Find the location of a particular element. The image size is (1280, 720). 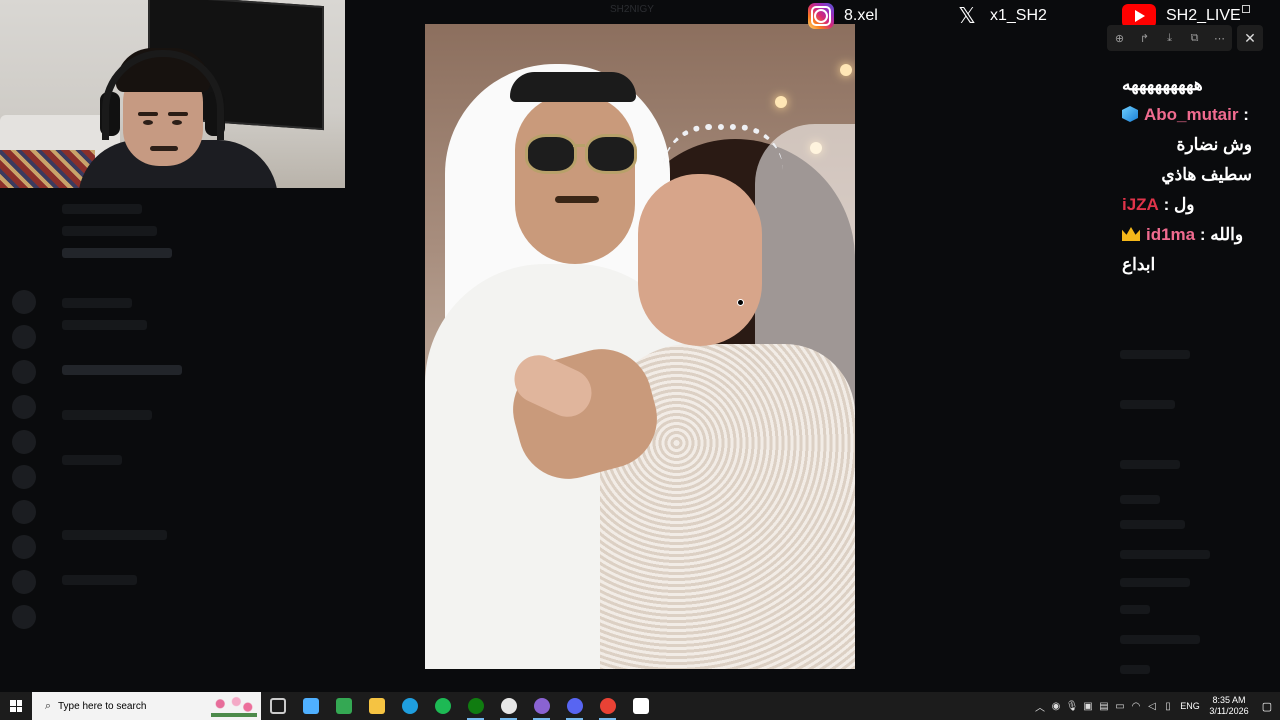

groom-mustache is located at coordinates (577, 199).